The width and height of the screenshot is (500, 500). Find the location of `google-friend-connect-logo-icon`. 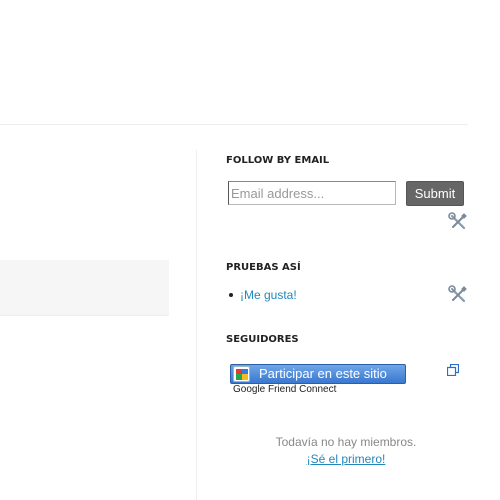

google-friend-connect-logo-icon is located at coordinates (241, 374).